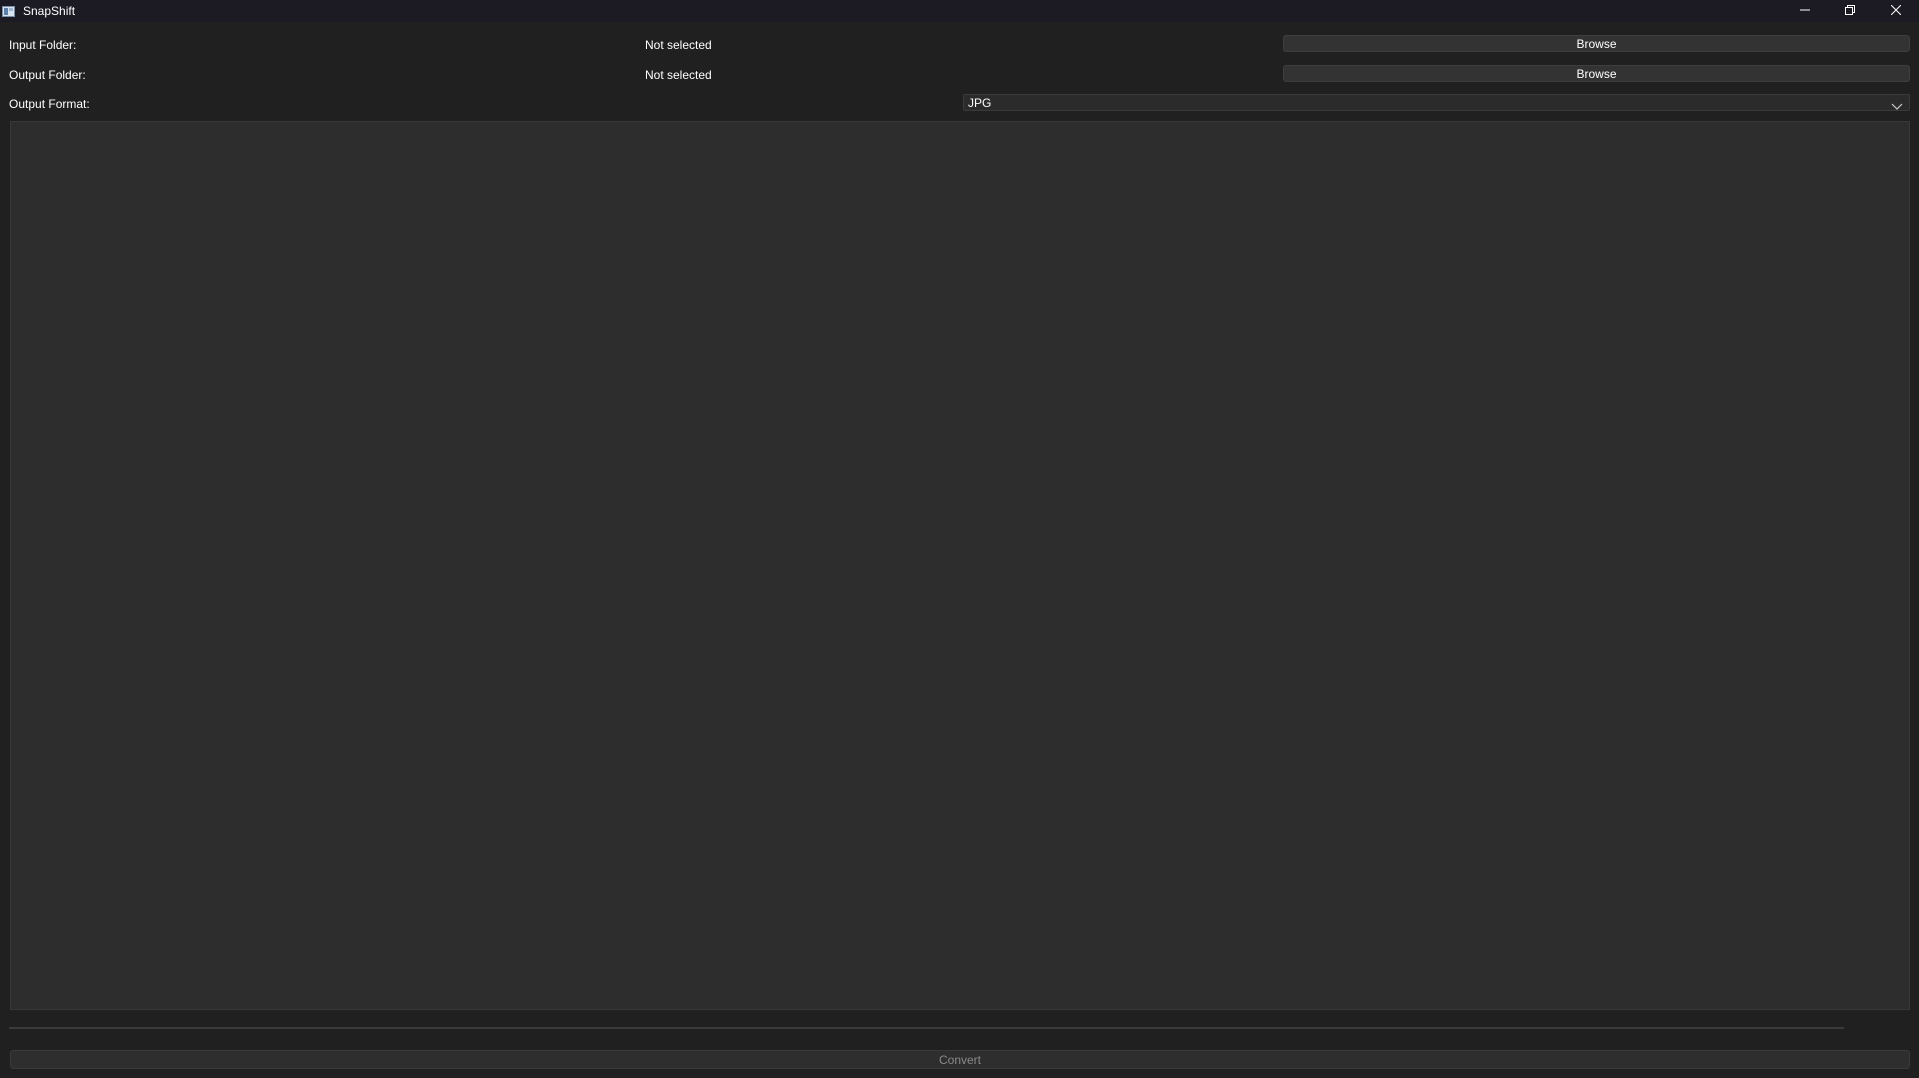 The width and height of the screenshot is (1919, 1078). I want to click on input-browse-label: Browse, so click(1596, 43).